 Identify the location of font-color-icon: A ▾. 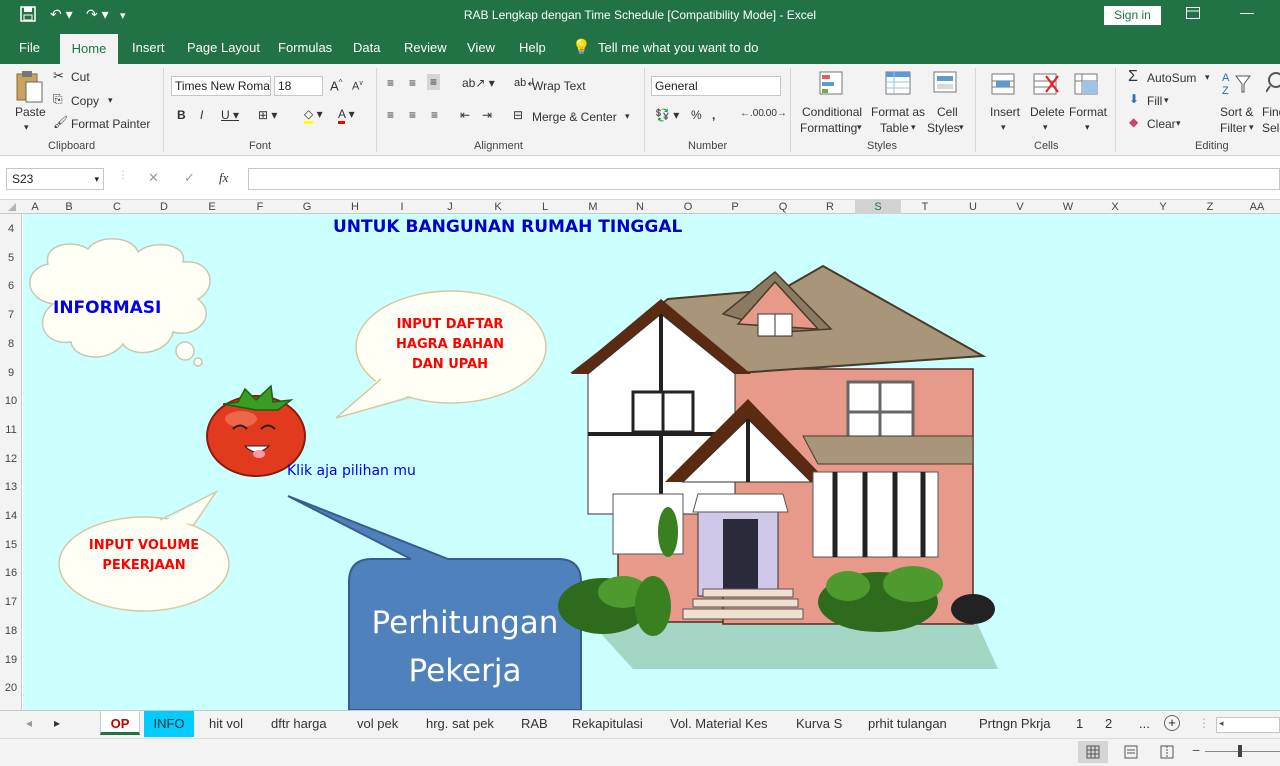
(346, 115).